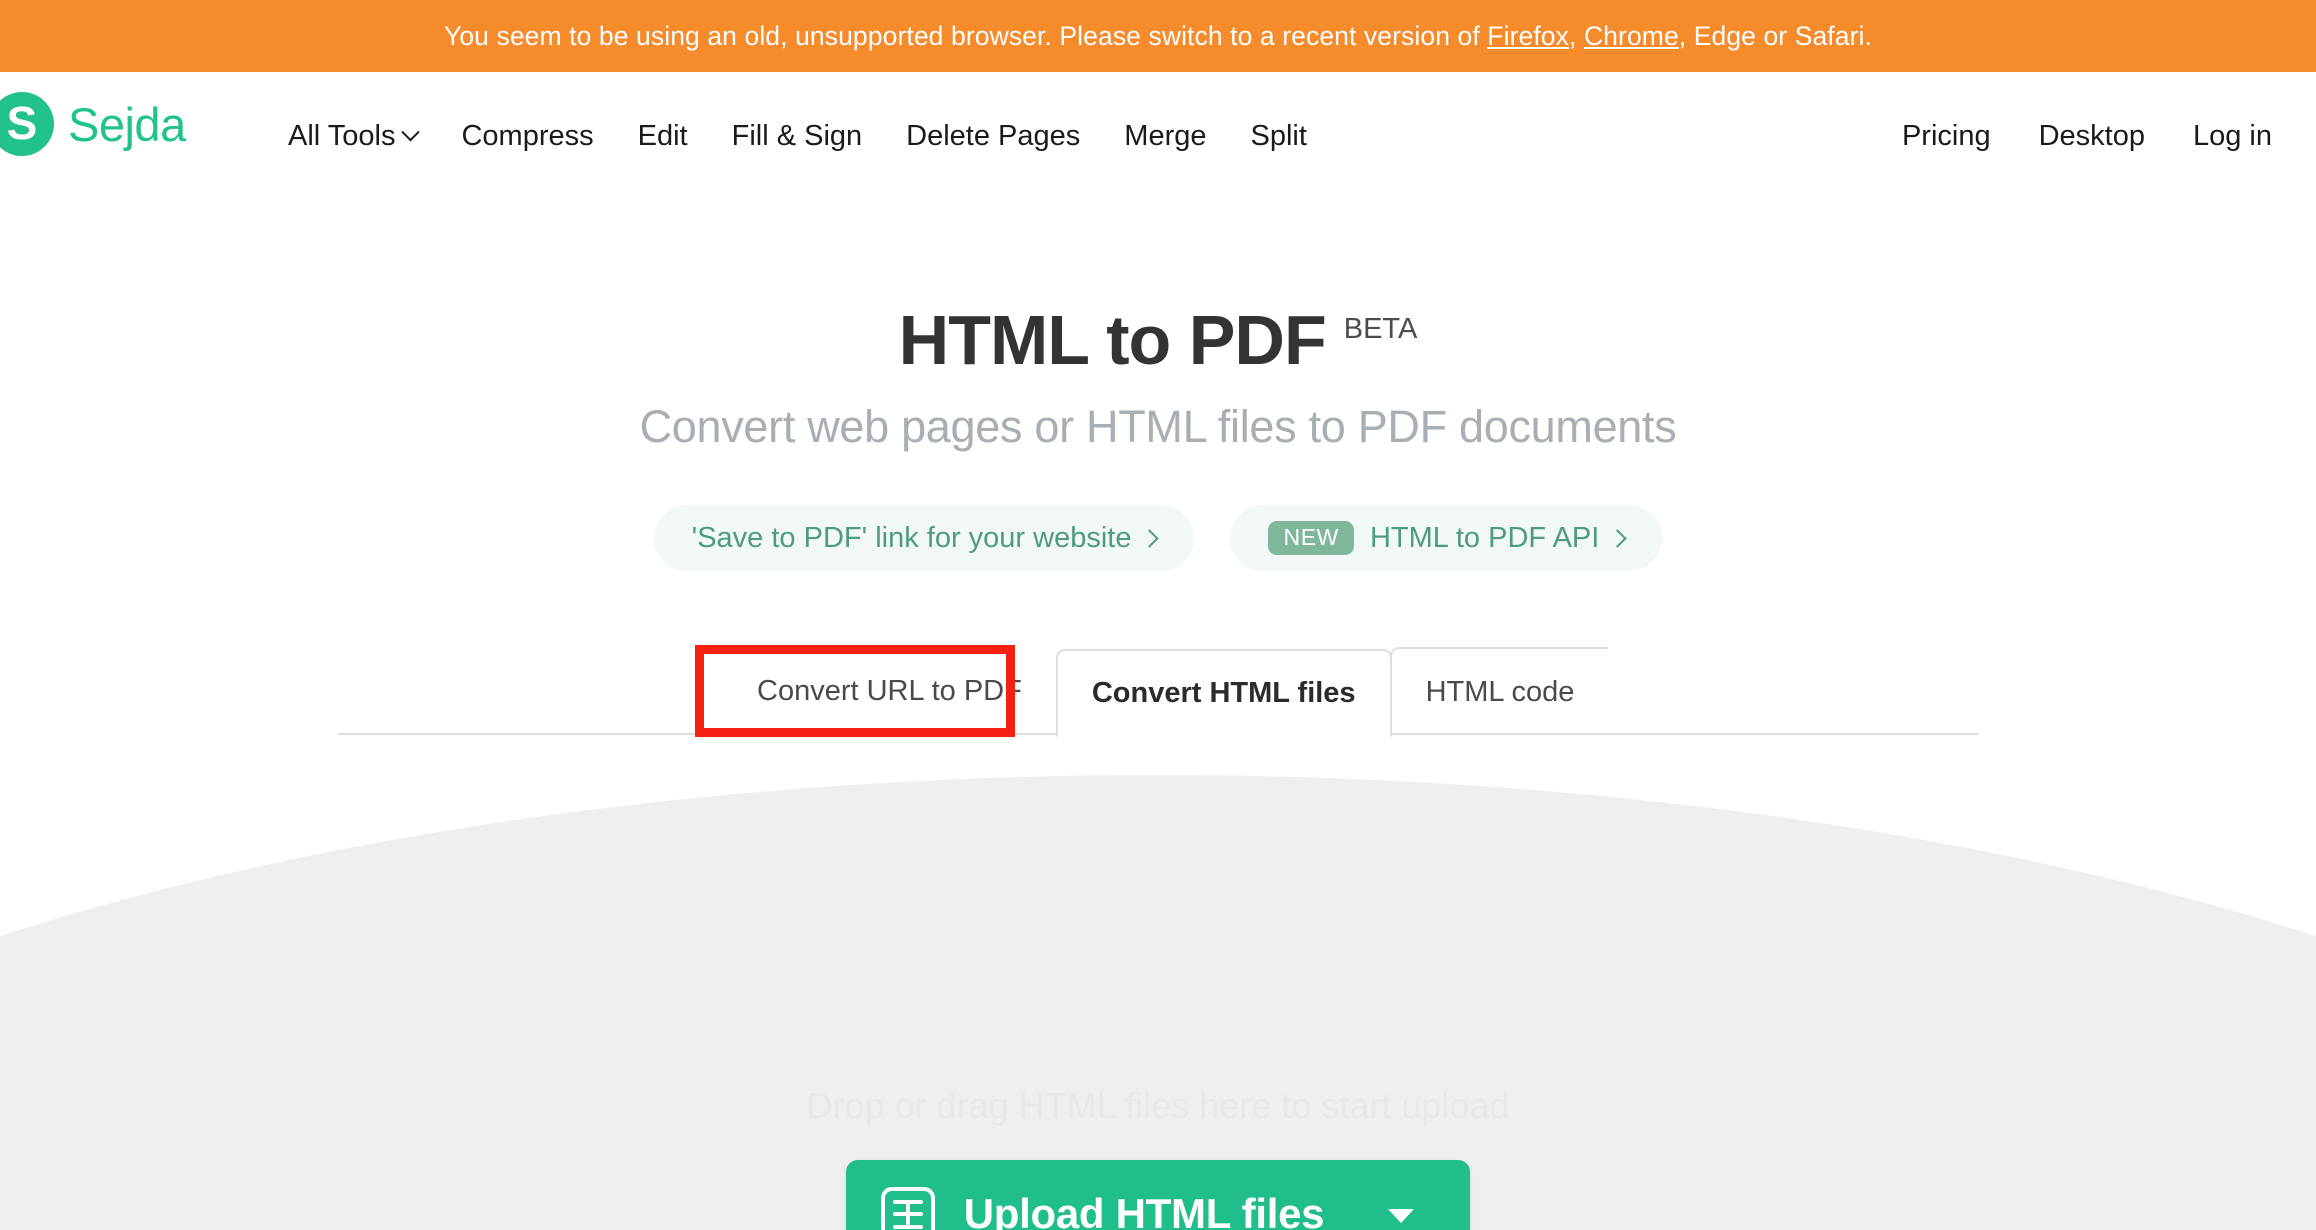 Image resolution: width=2316 pixels, height=1230 pixels. What do you see at coordinates (911, 537) in the screenshot?
I see `save-to-pdf-link-label: 'Save to PDF' link for your website` at bounding box center [911, 537].